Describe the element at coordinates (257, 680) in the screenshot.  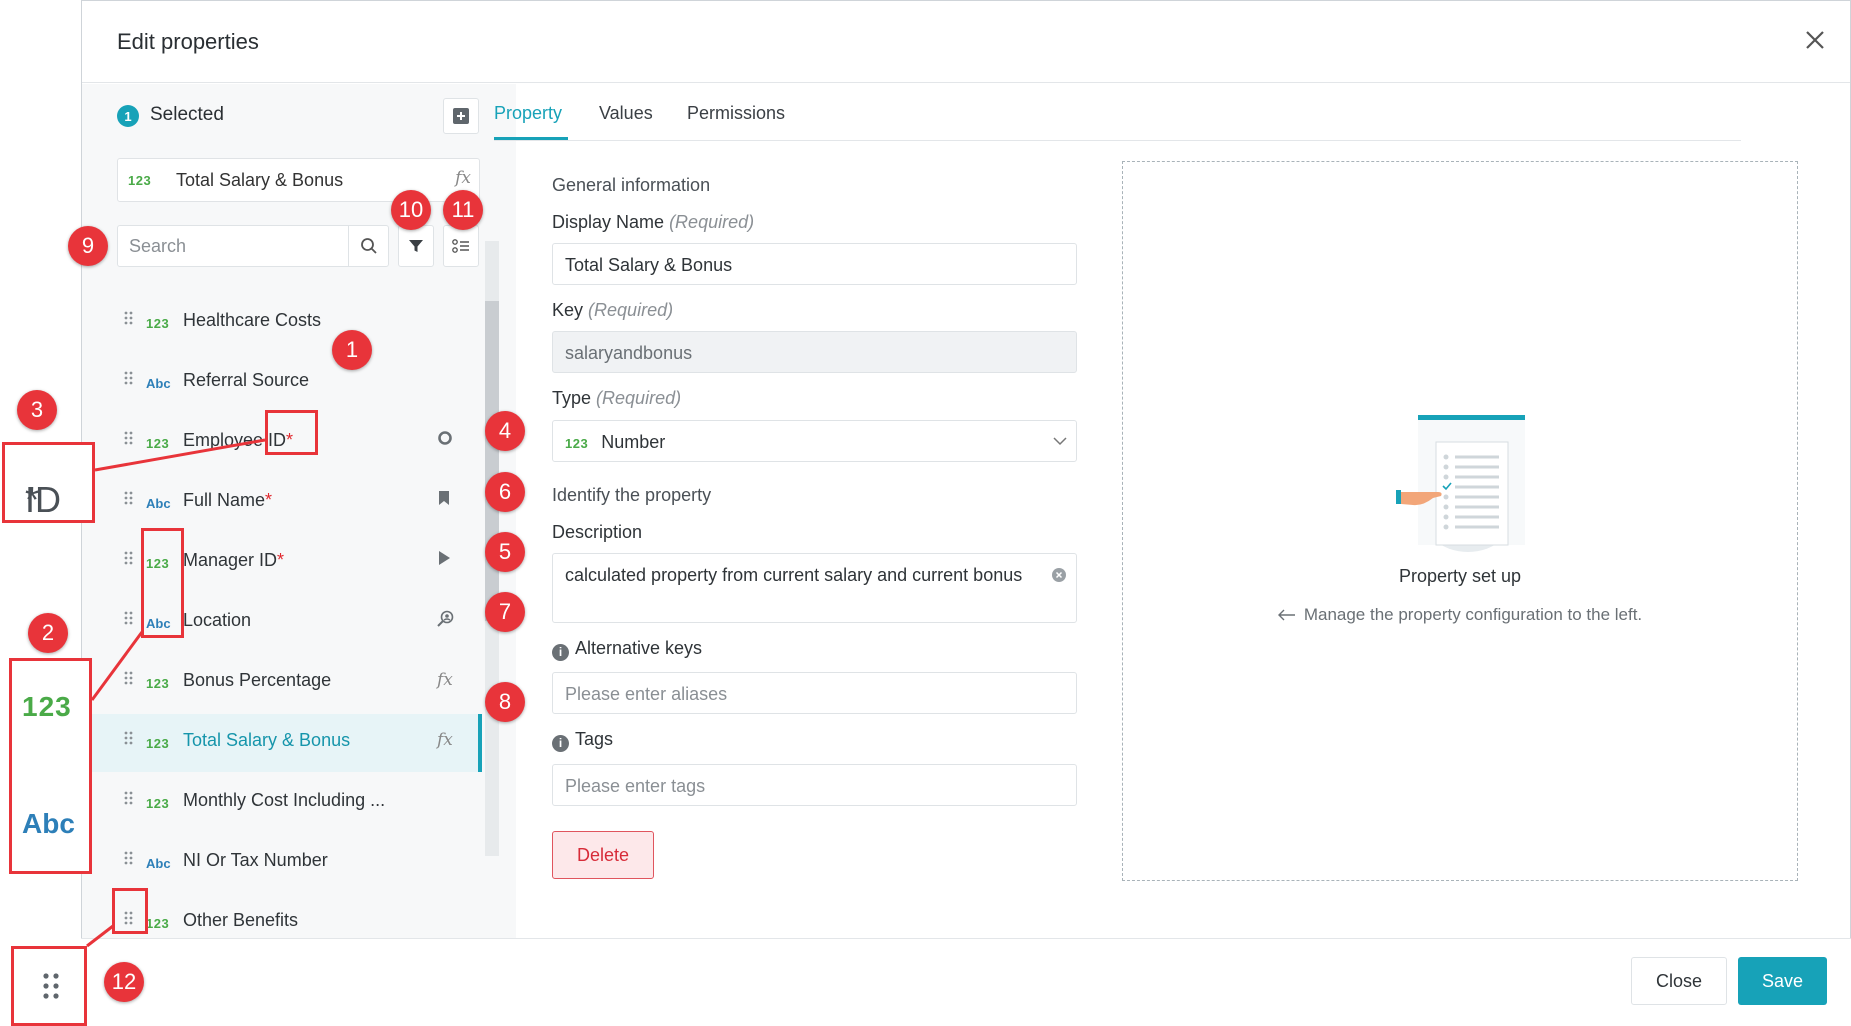
I see `property-name: Bonus Percentage` at that location.